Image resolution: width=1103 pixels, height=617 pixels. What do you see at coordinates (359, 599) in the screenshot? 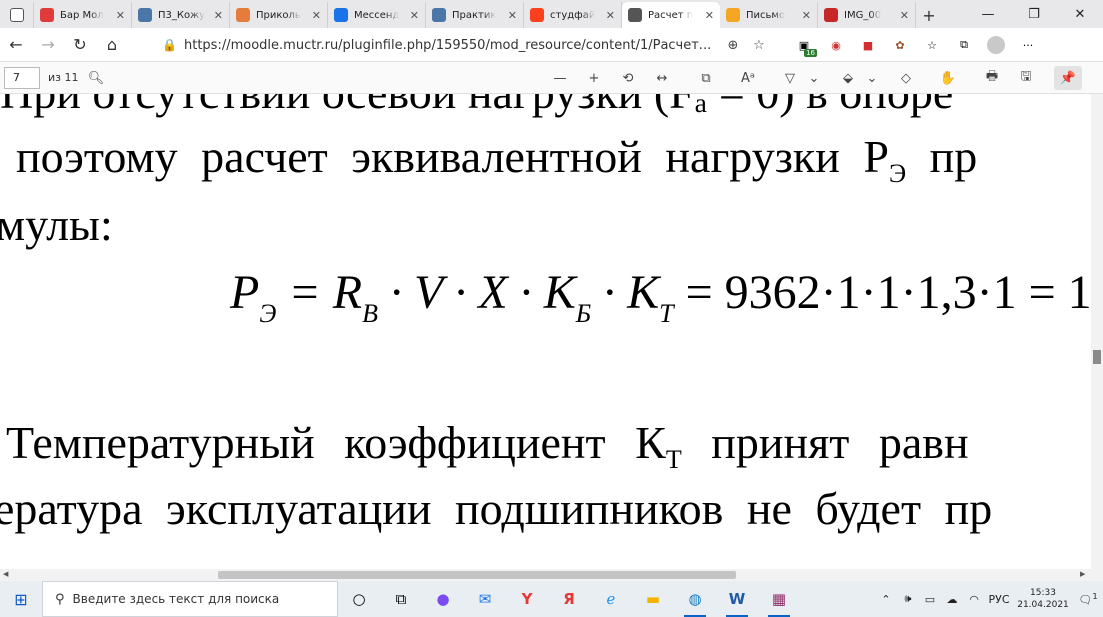
I see `cortana-icon: ○` at bounding box center [359, 599].